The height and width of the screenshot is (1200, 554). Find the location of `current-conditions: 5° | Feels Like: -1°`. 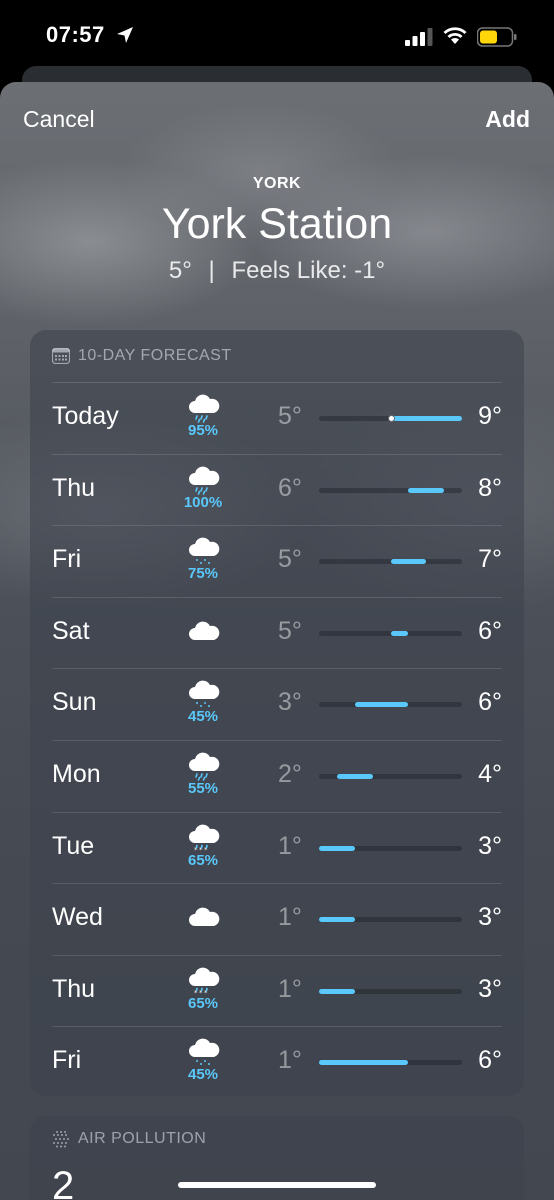

current-conditions: 5° | Feels Like: -1° is located at coordinates (277, 271).